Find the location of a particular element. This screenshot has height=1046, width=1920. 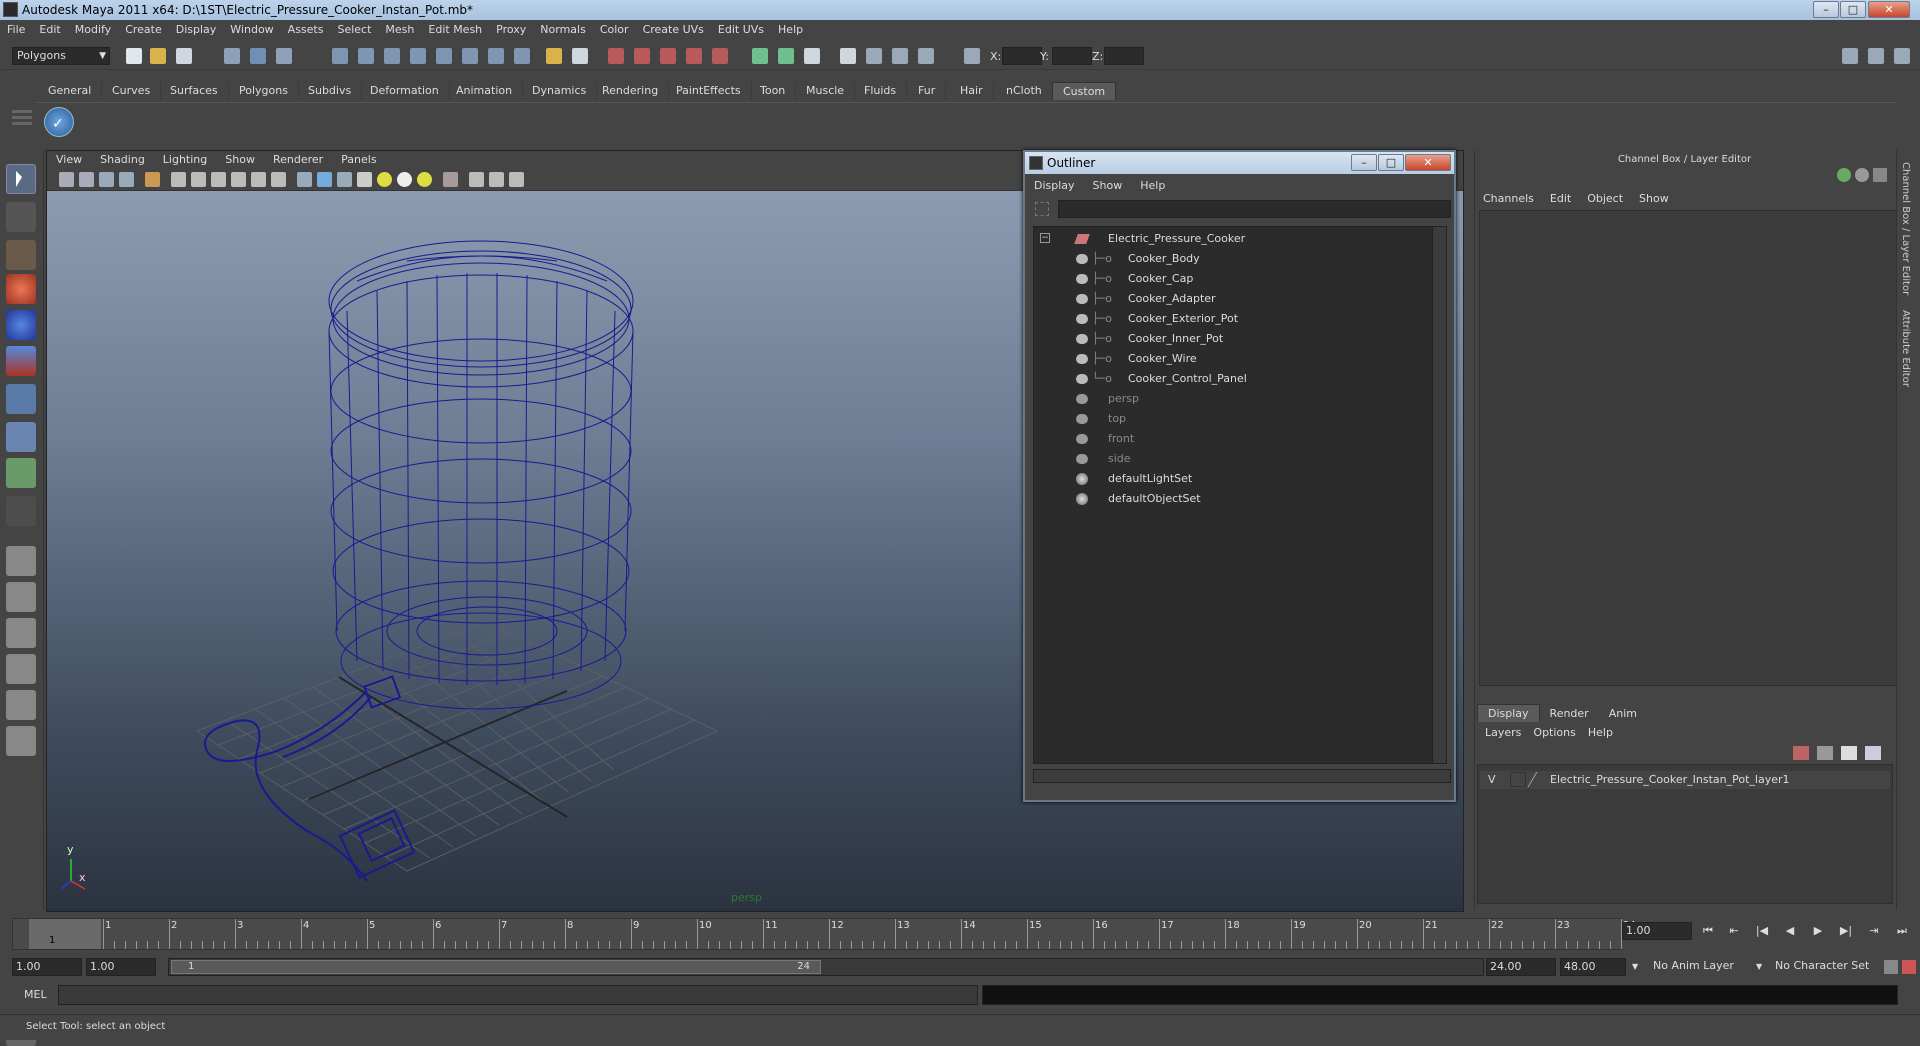

close-button: ✕ is located at coordinates (1889, 9).